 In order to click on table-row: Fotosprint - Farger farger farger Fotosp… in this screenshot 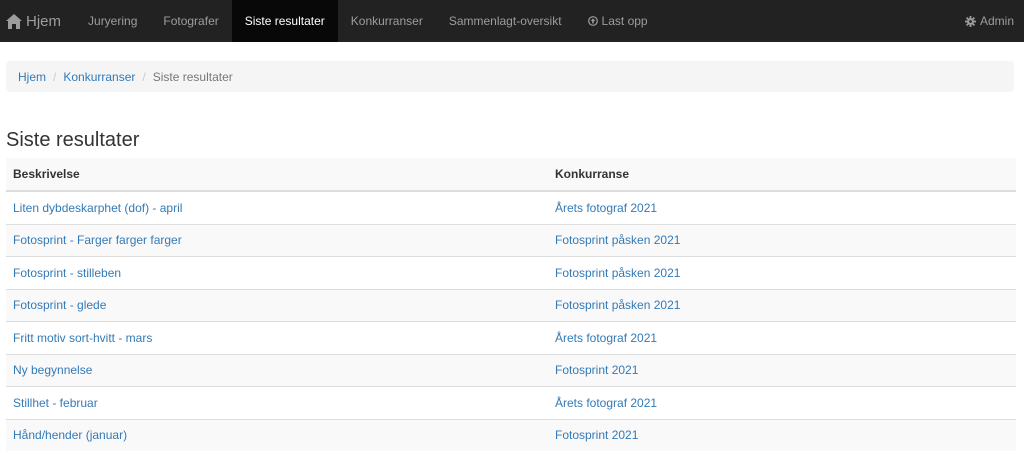, I will do `click(511, 240)`.